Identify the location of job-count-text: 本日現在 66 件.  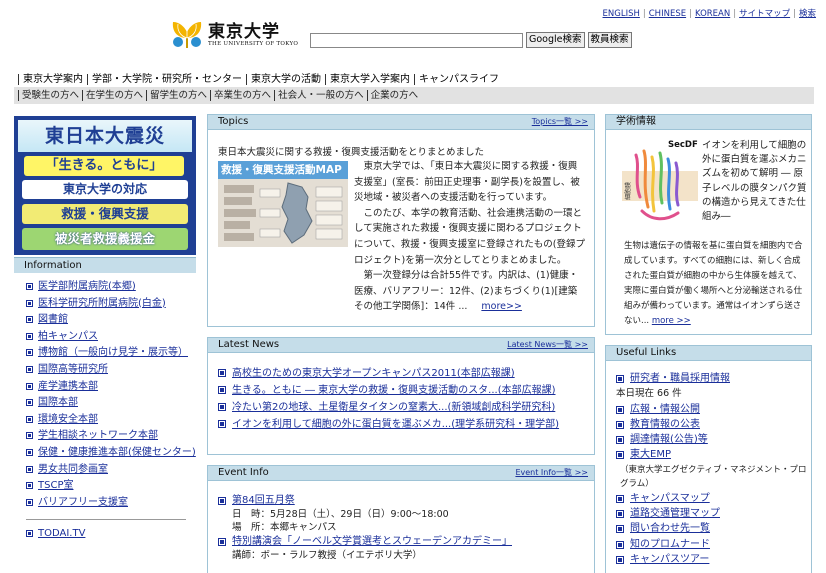
(649, 394).